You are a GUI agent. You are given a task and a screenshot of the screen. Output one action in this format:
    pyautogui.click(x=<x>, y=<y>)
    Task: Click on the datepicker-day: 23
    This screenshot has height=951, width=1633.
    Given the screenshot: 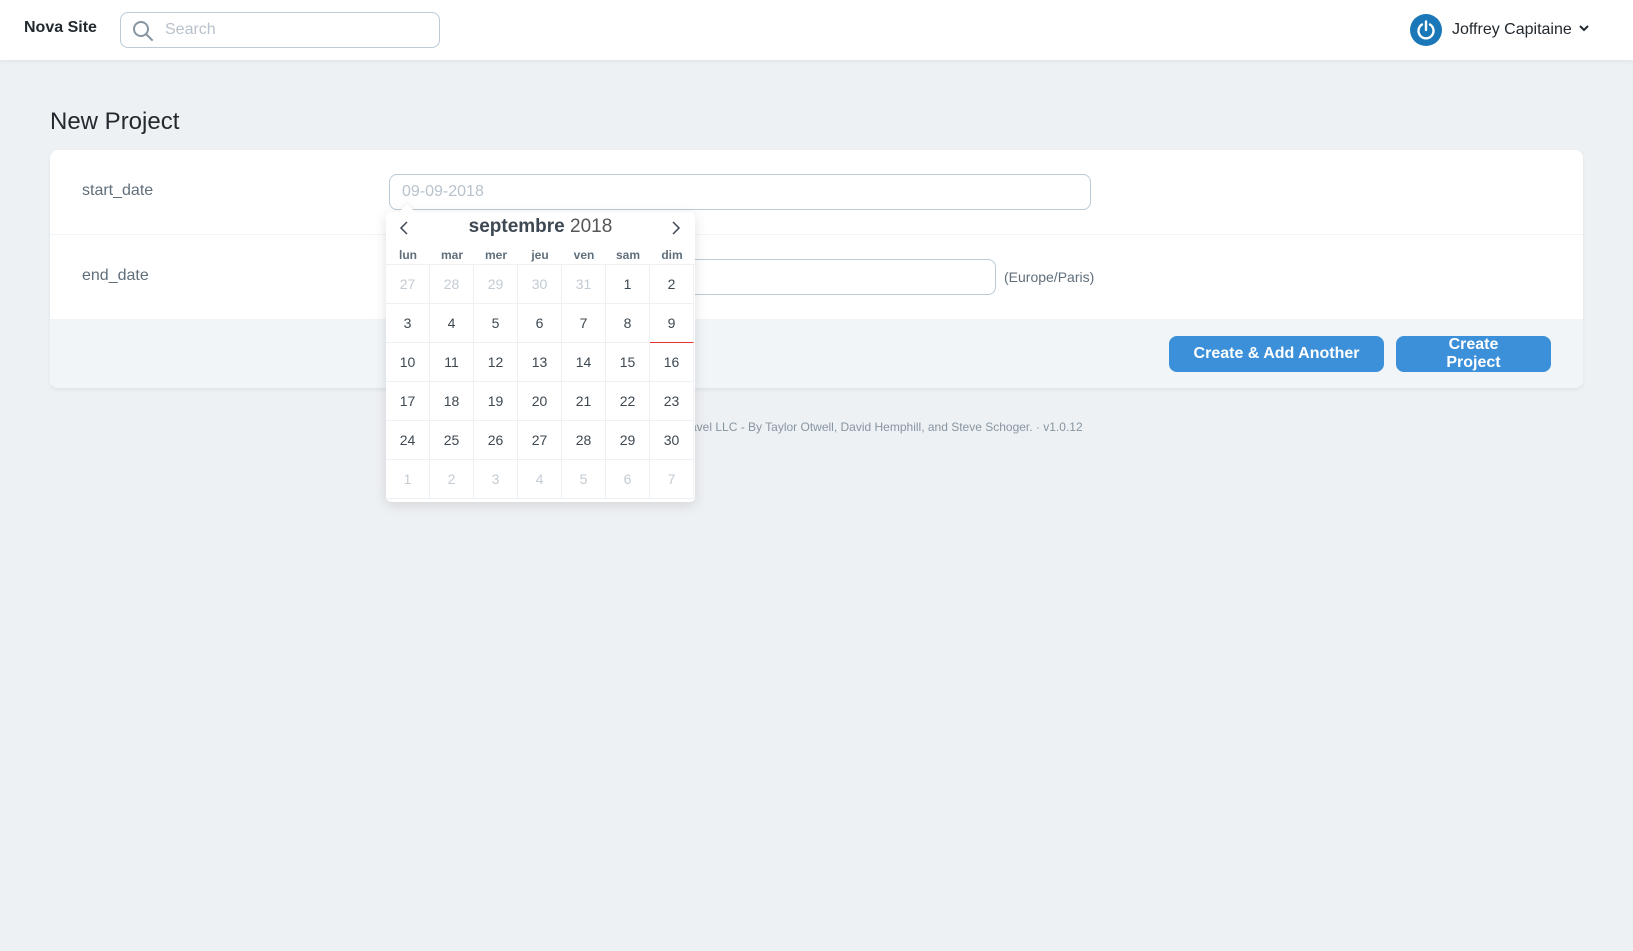 What is the action you would take?
    pyautogui.click(x=672, y=401)
    